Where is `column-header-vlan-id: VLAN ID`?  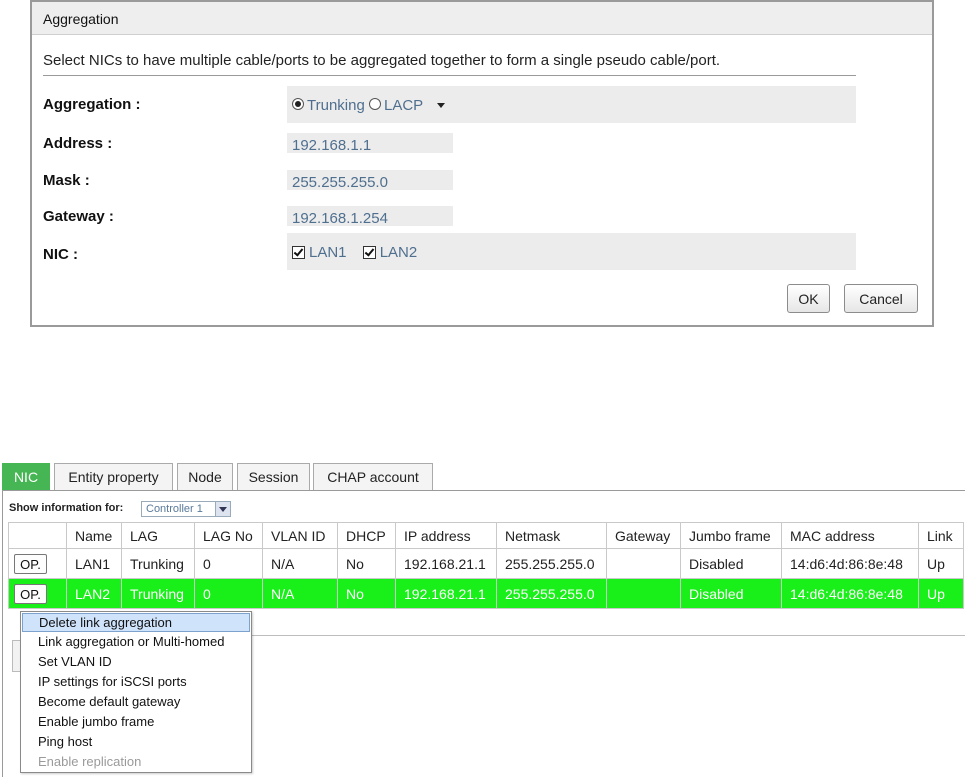
column-header-vlan-id: VLAN ID is located at coordinates (300, 535).